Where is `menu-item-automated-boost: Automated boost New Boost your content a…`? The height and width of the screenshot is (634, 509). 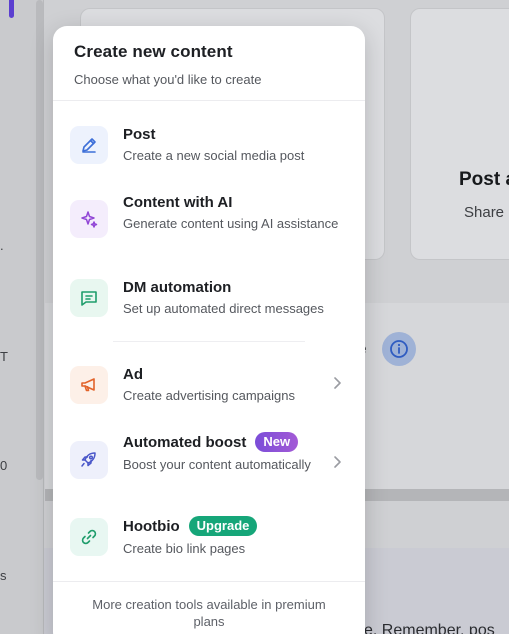 menu-item-automated-boost: Automated boost New Boost your content a… is located at coordinates (209, 465).